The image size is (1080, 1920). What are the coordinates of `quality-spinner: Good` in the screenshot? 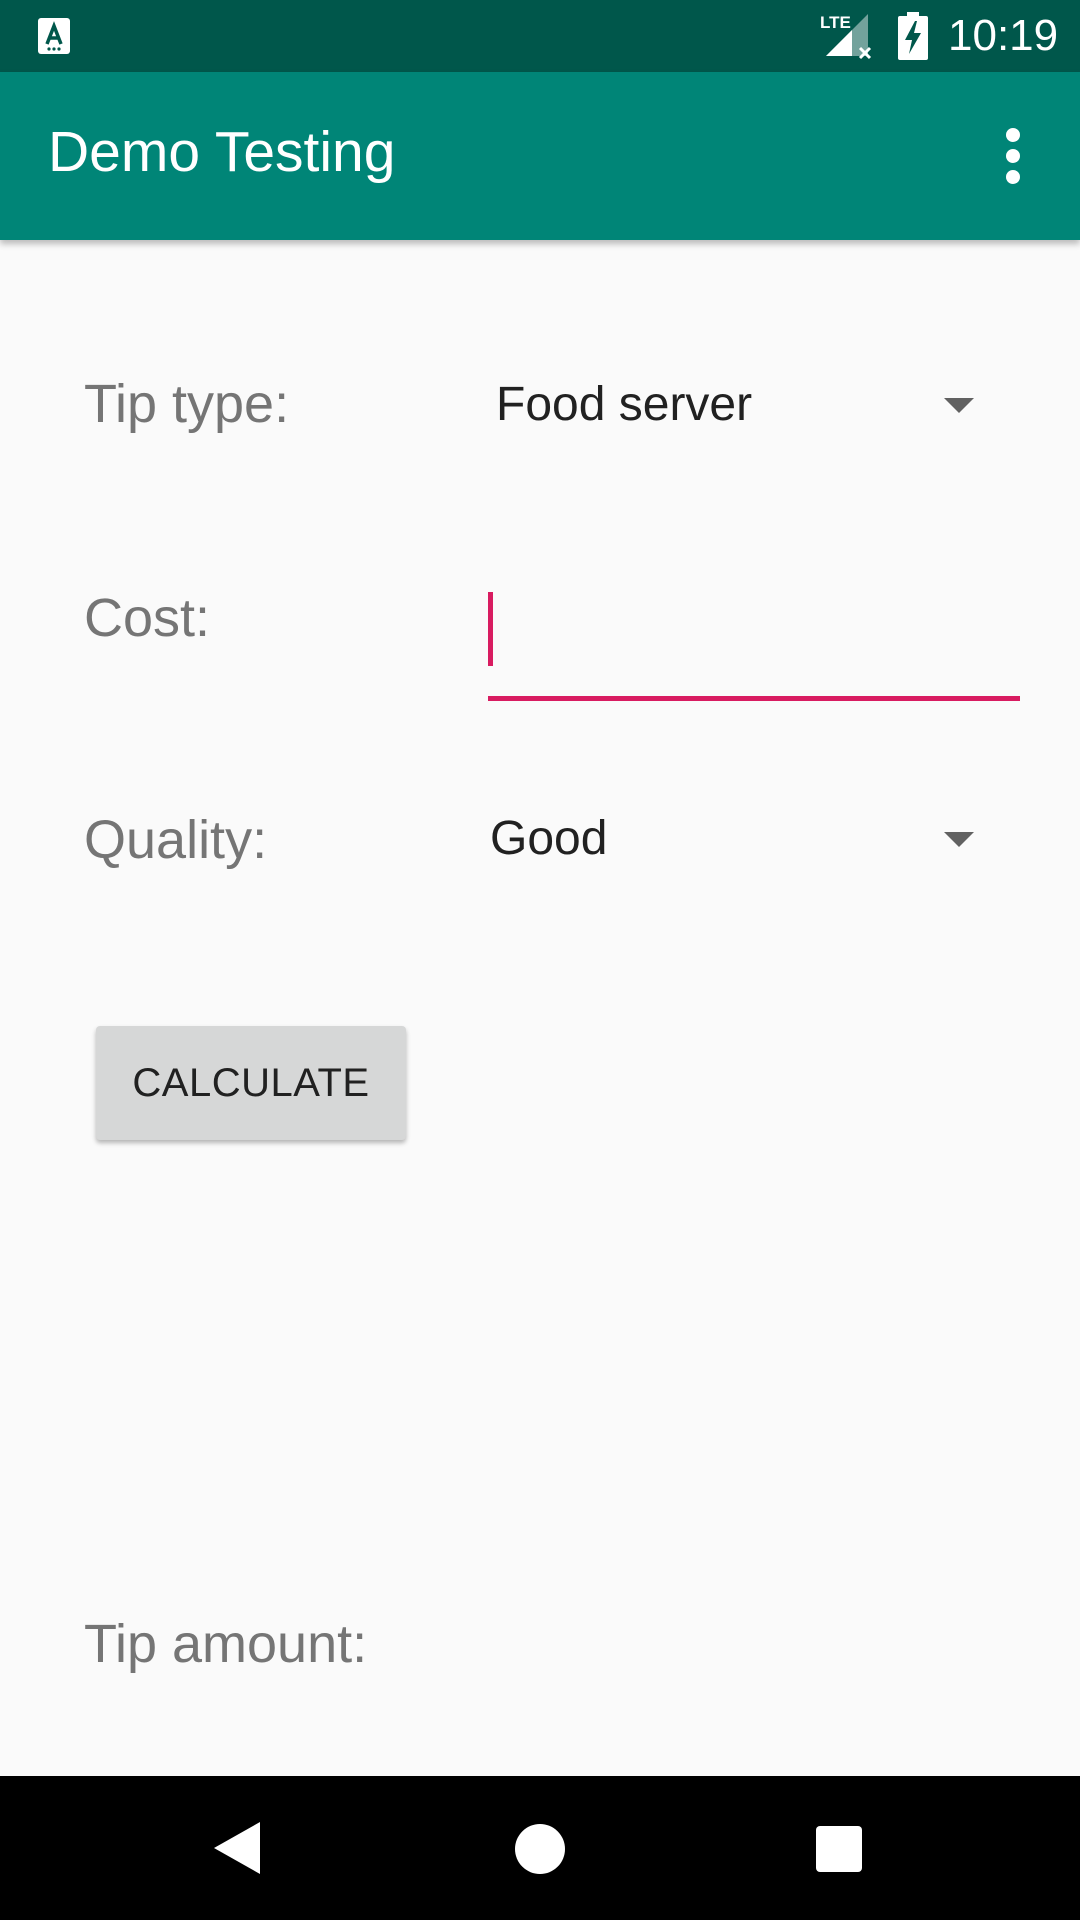 It's located at (740, 839).